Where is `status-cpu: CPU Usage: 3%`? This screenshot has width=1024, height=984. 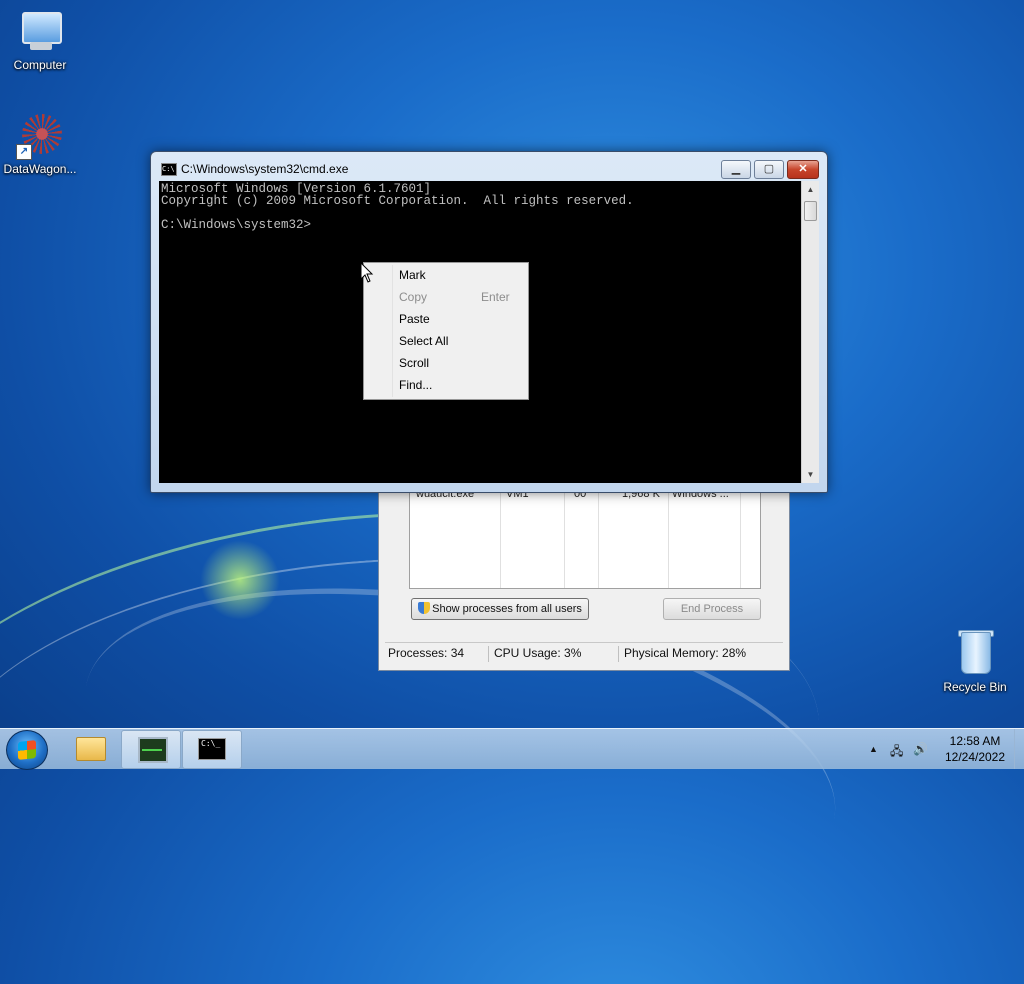
status-cpu: CPU Usage: 3% is located at coordinates (555, 654).